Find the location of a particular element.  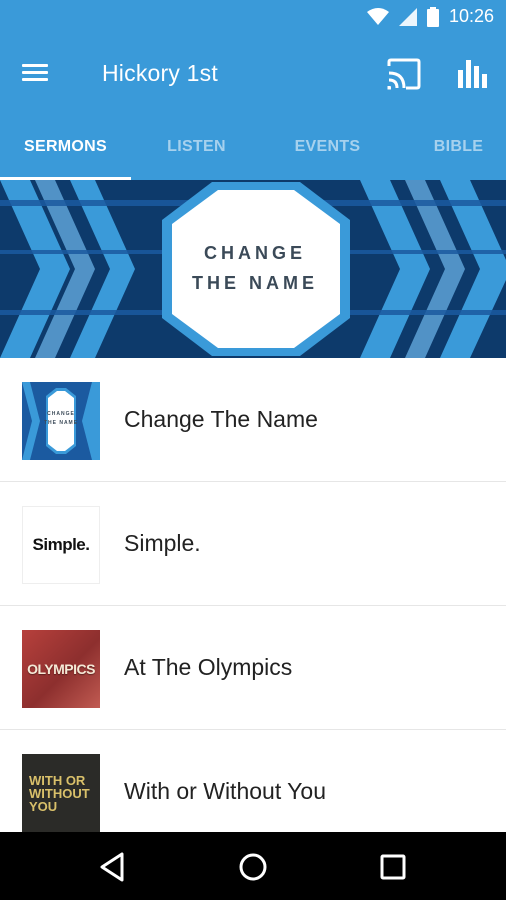

cast-icon is located at coordinates (404, 74).